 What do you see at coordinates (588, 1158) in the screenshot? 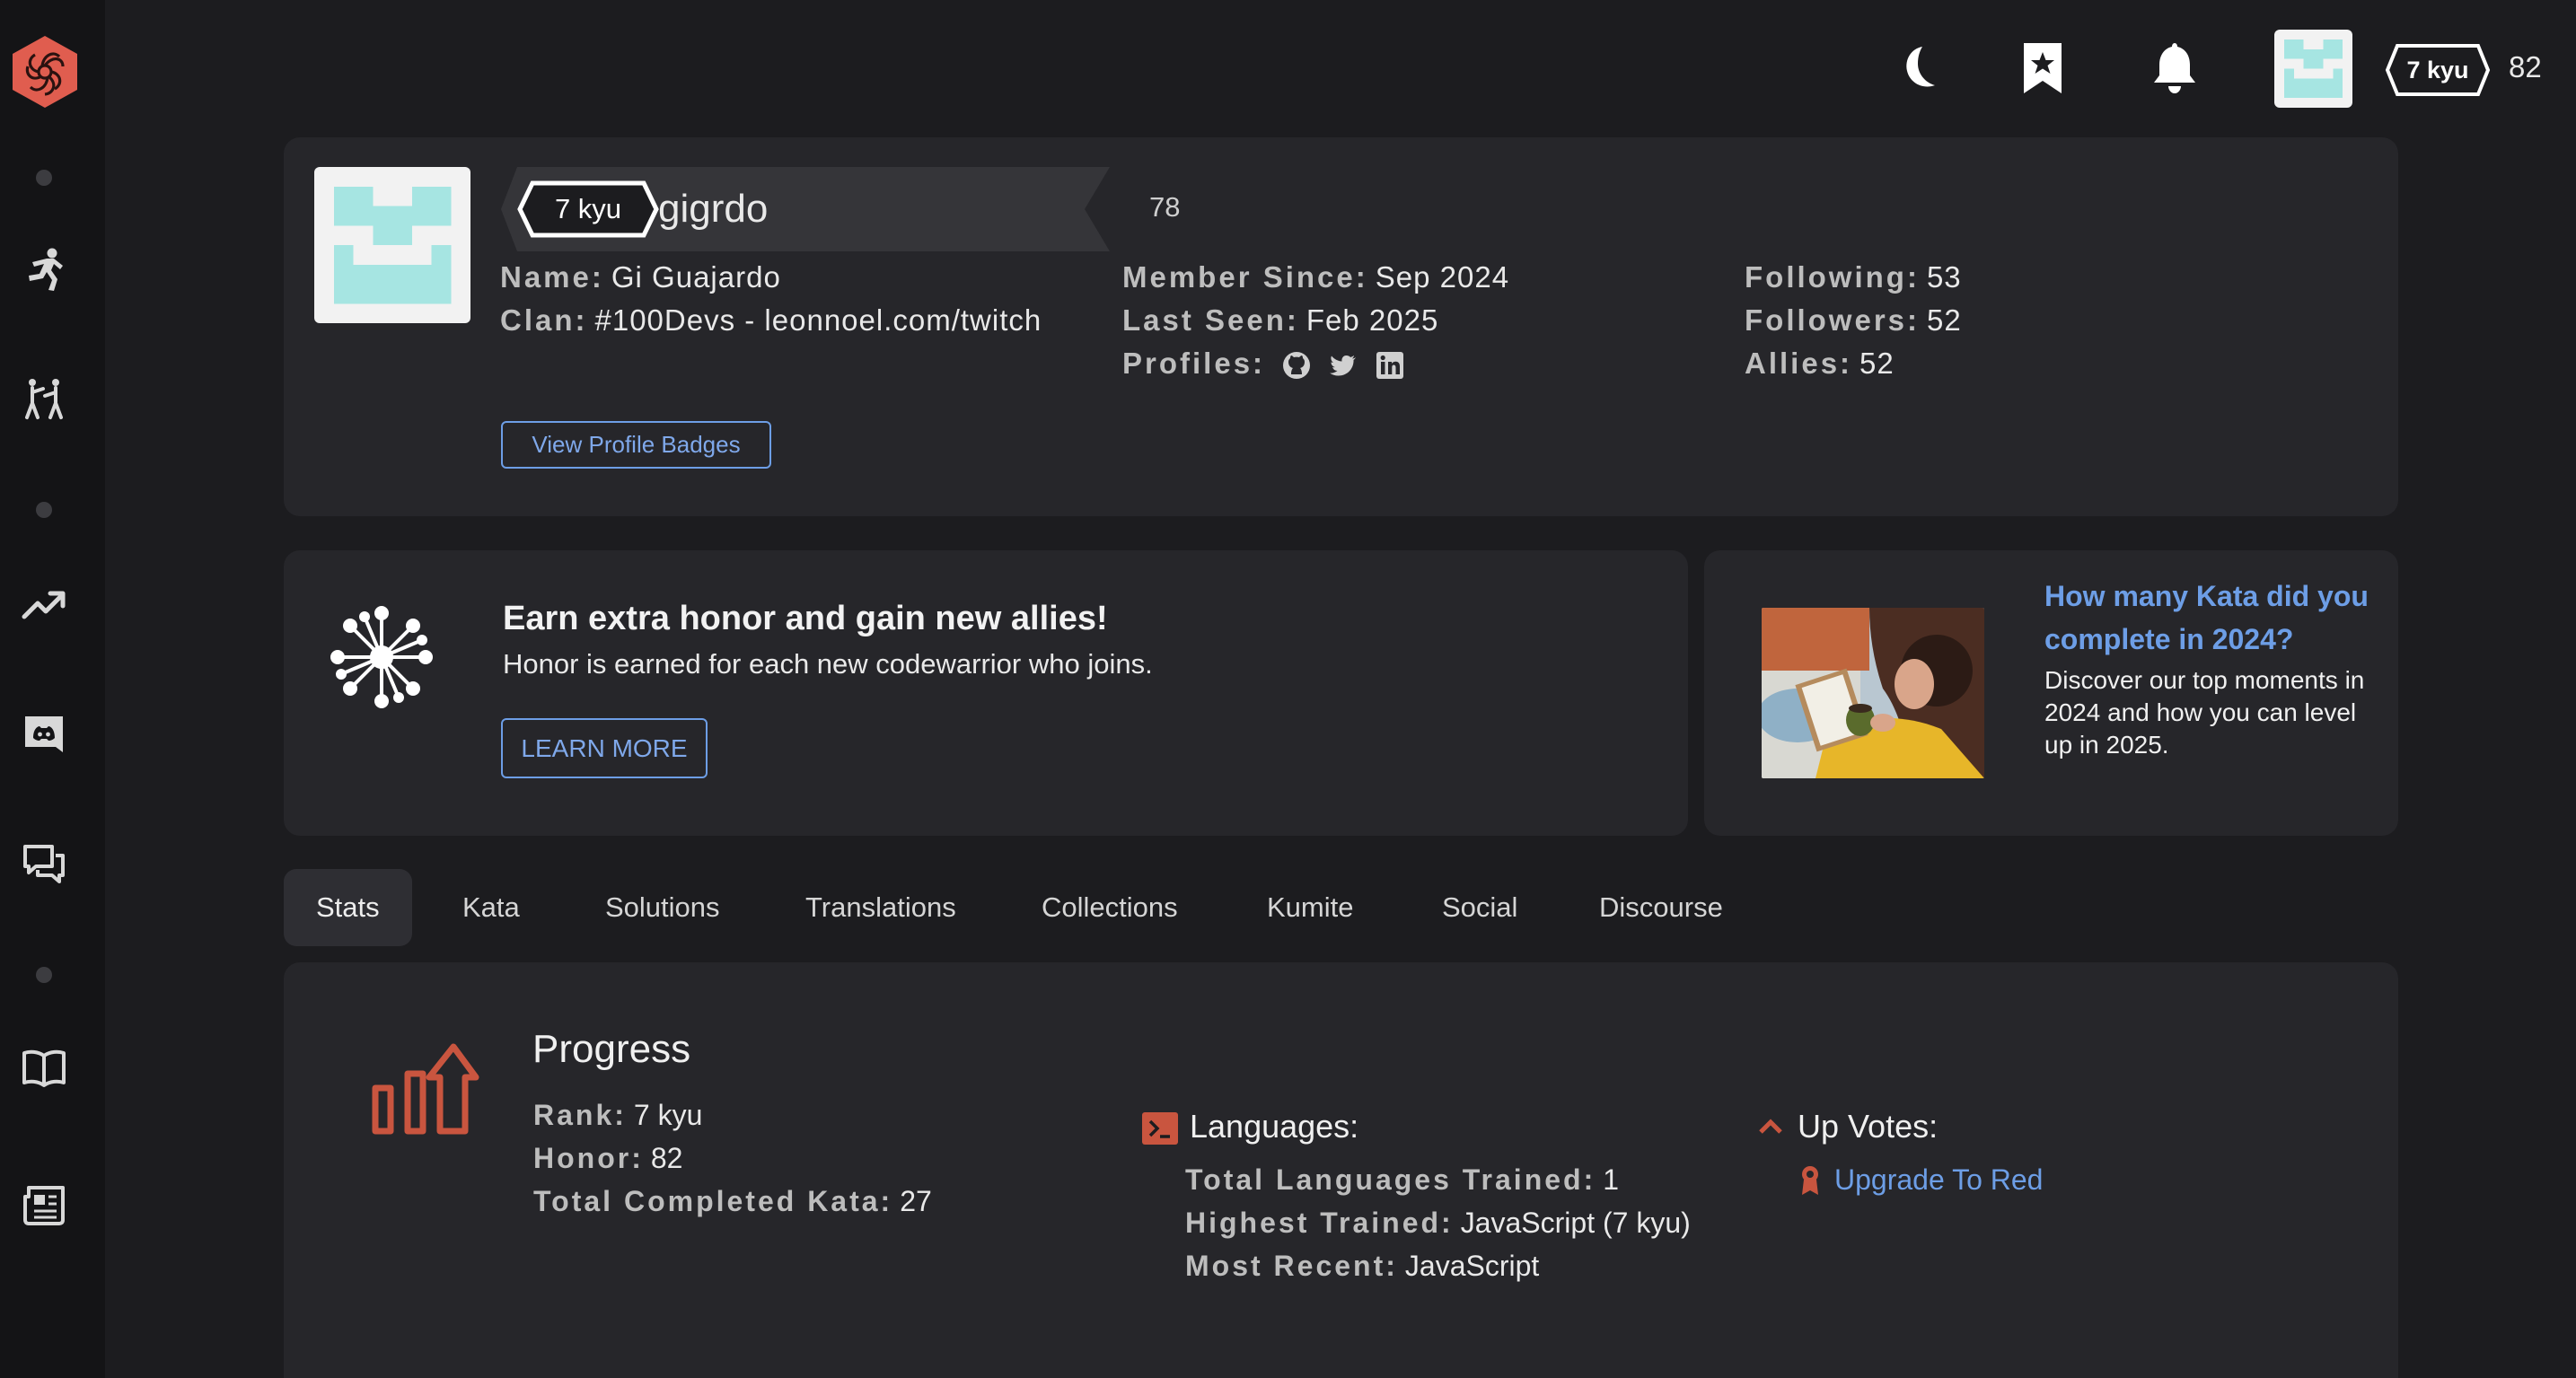
I see `honor-label: Honor:` at bounding box center [588, 1158].